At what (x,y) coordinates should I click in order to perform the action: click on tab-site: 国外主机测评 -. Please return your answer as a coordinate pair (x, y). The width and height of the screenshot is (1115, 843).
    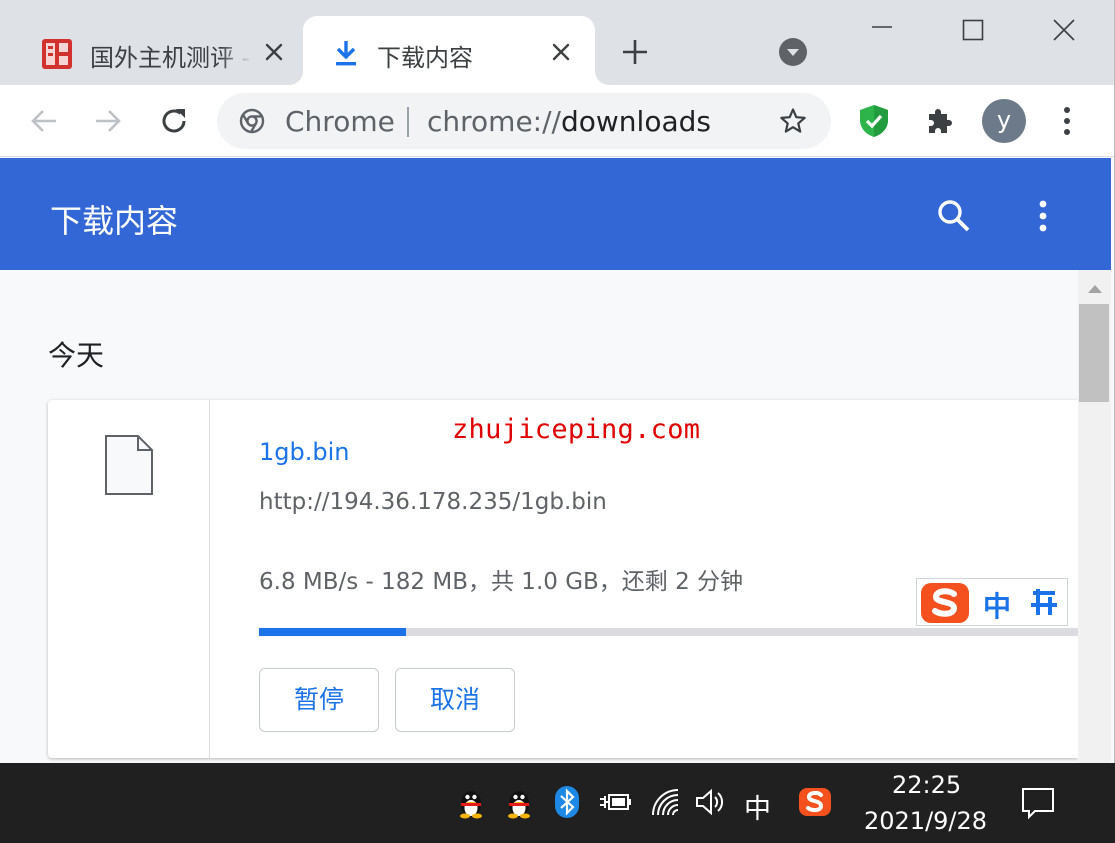
    Looking at the image, I should click on (161, 50).